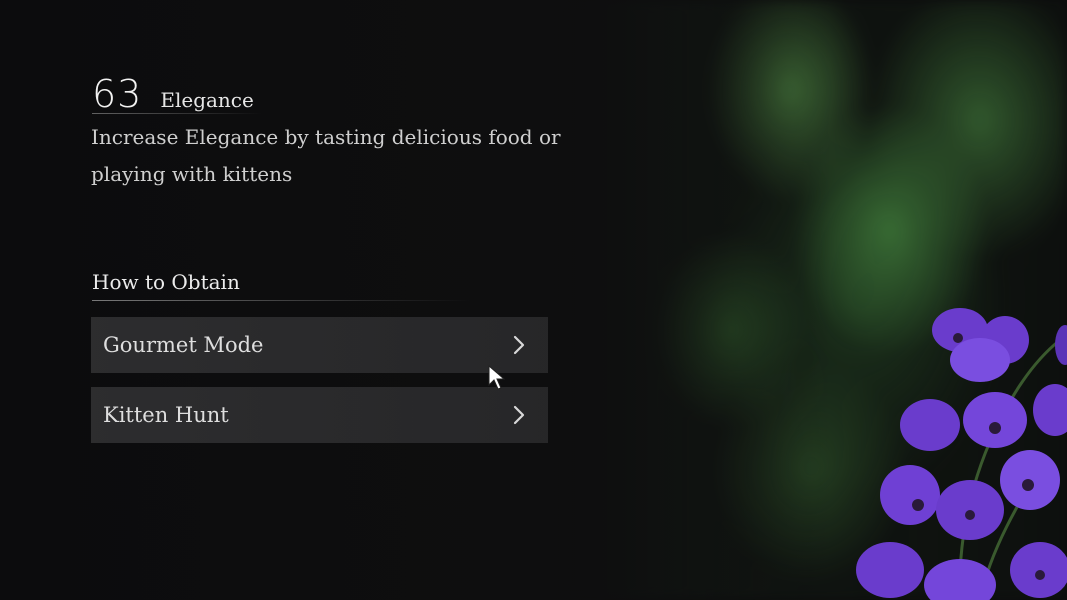 The height and width of the screenshot is (600, 1067). Describe the element at coordinates (961, 454) in the screenshot. I see `purple-flowers-image` at that location.